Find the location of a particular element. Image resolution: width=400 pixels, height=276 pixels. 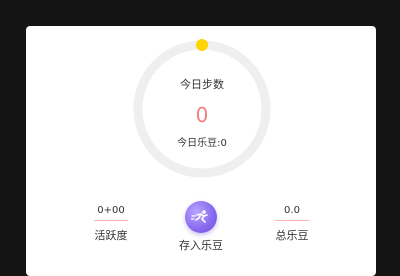

activity-stat: 0+00 活跃度 is located at coordinates (111, 223).